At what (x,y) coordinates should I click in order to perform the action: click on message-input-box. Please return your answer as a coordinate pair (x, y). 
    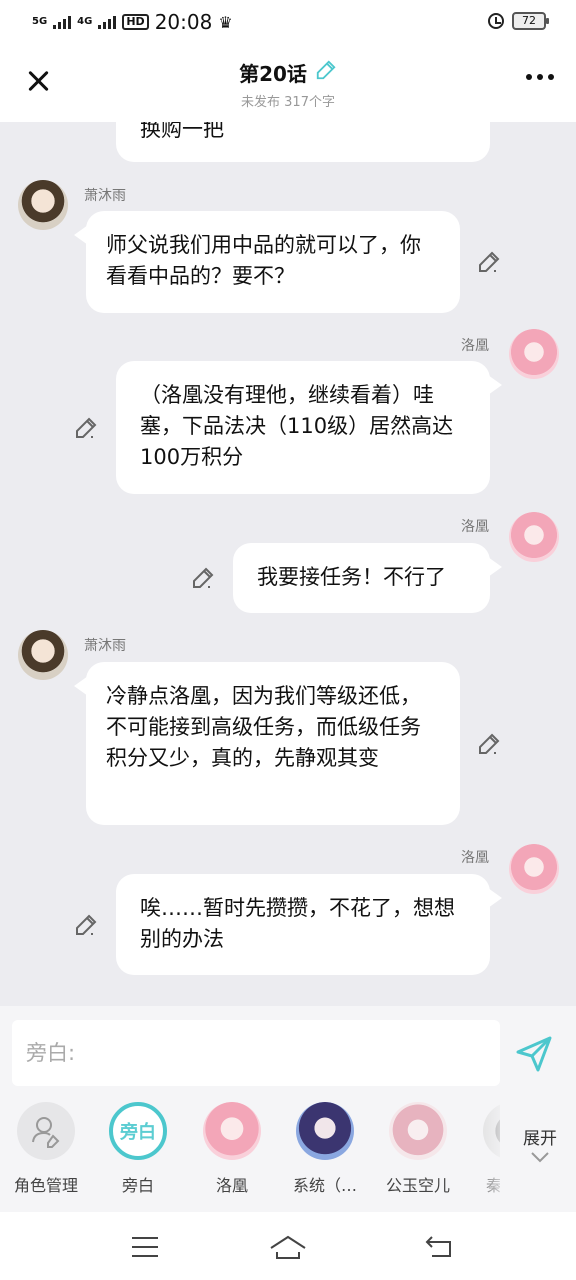
    Looking at the image, I should click on (256, 1053).